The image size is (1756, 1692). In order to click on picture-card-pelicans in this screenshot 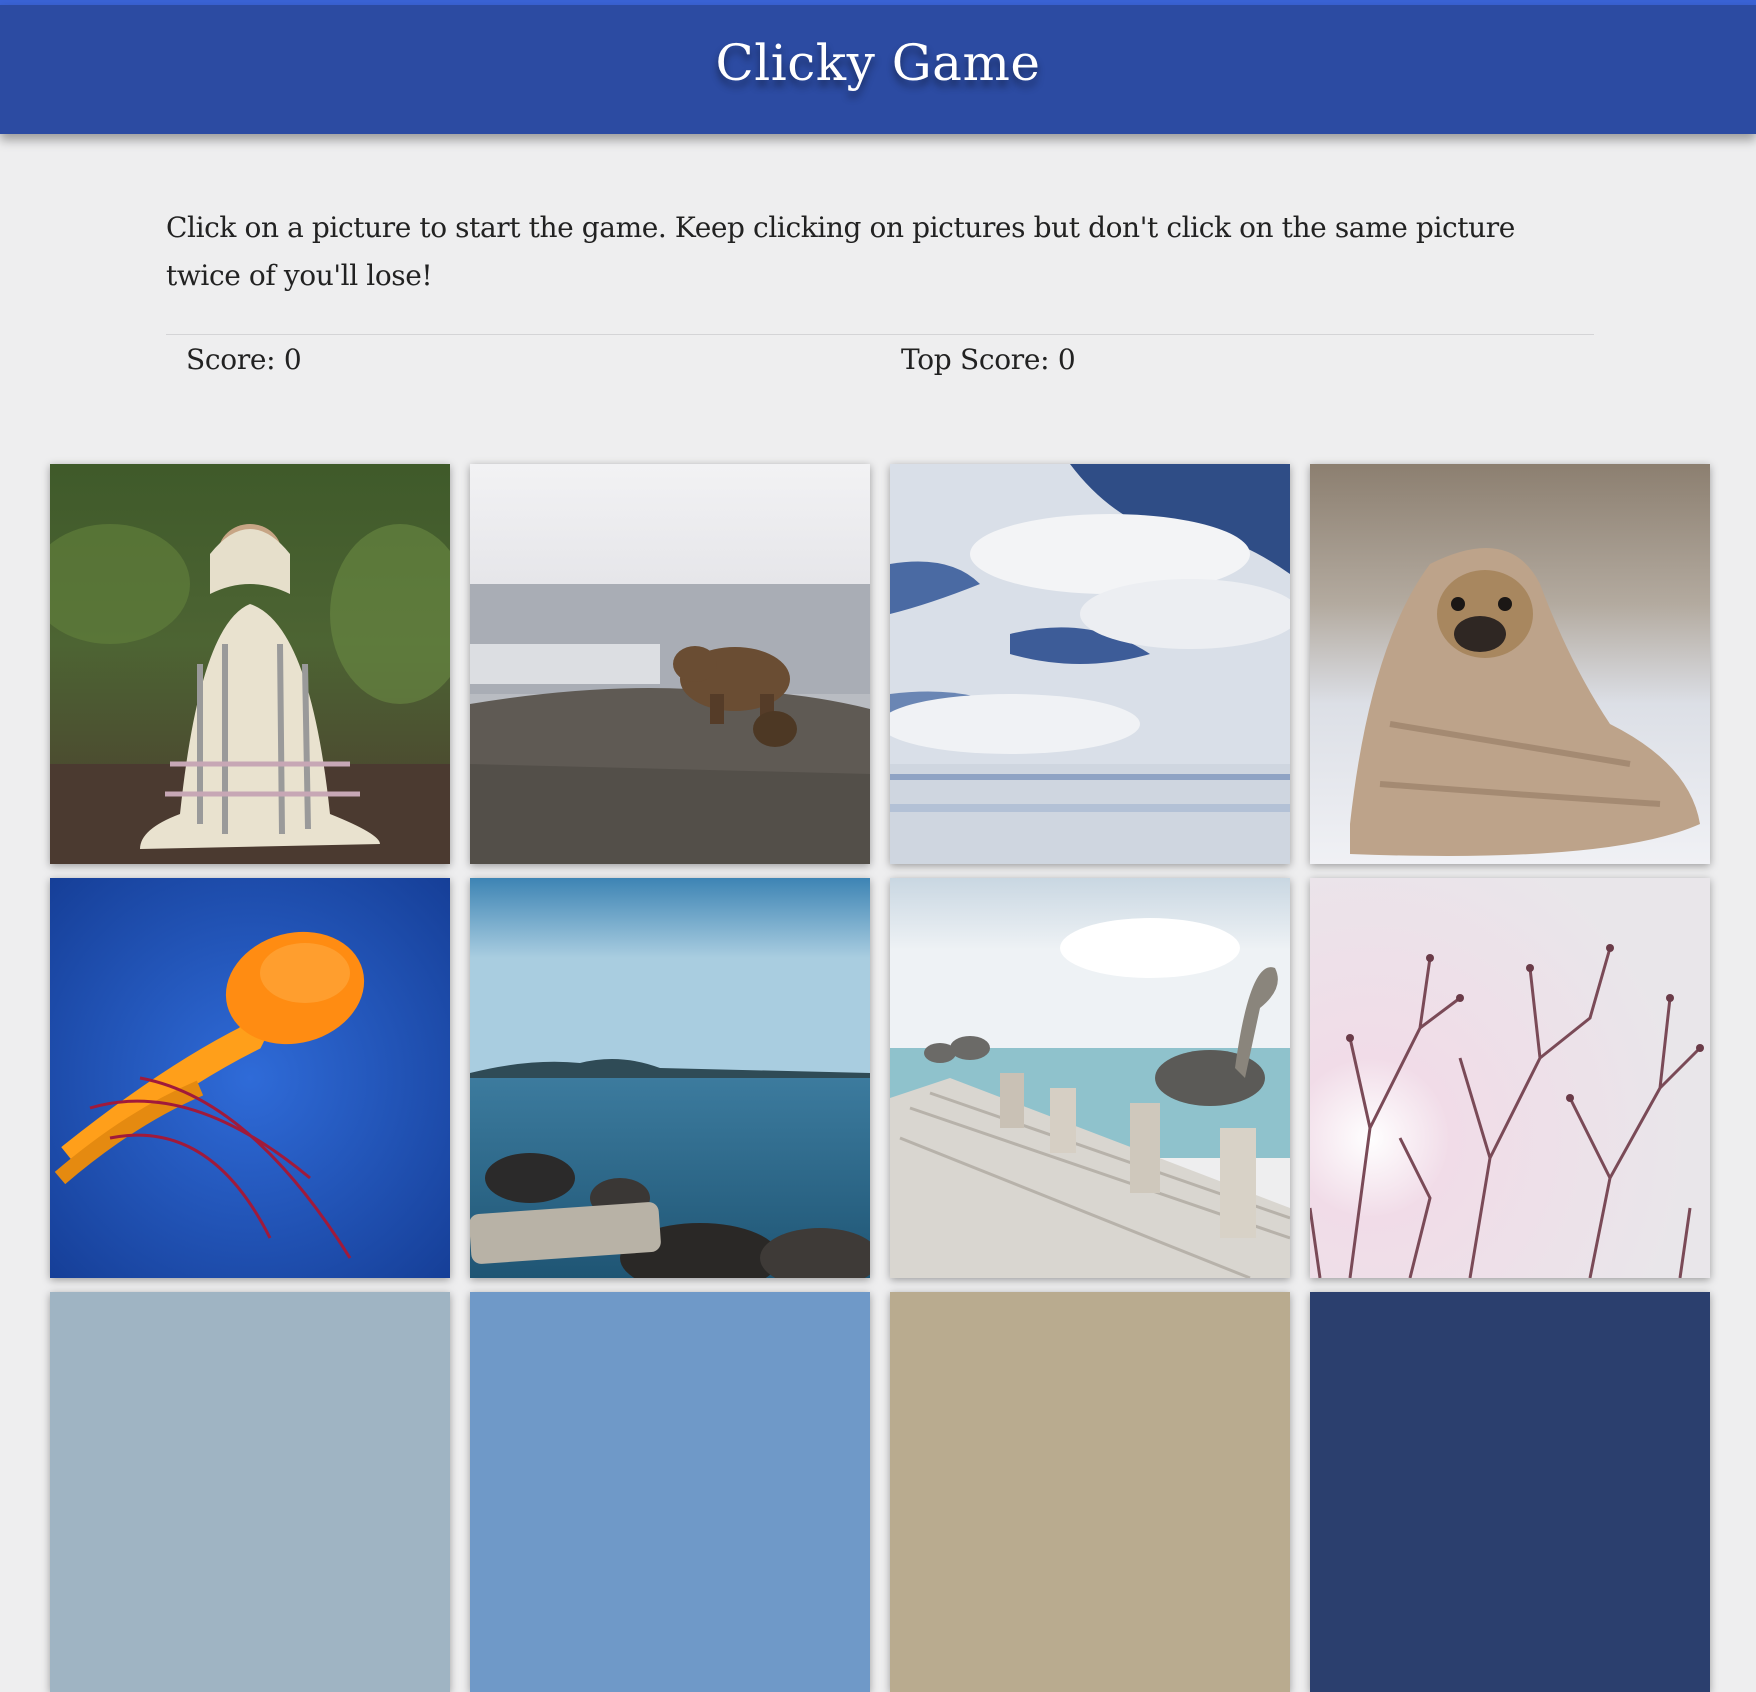, I will do `click(1090, 1078)`.